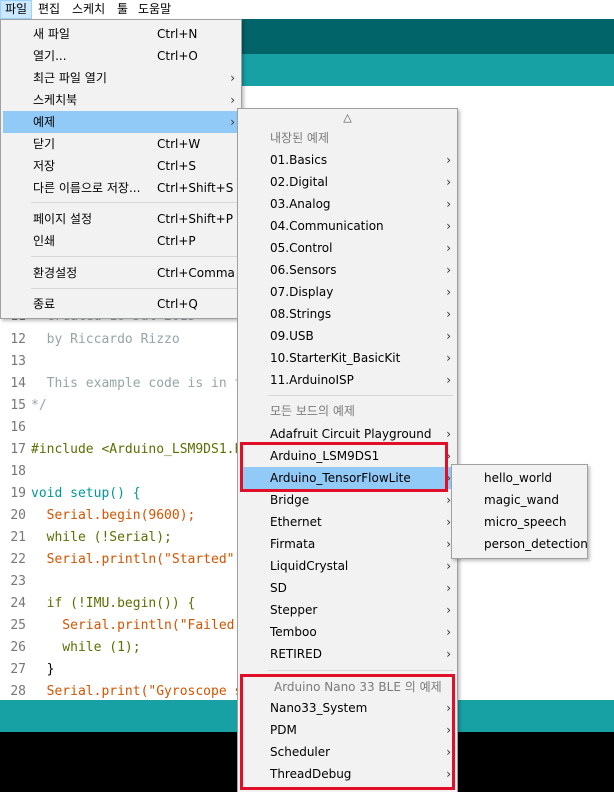 The height and width of the screenshot is (792, 614). I want to click on file-menu-save-as: 다른 이름으로 저장... Ctrl+Shift+S, so click(121, 188).